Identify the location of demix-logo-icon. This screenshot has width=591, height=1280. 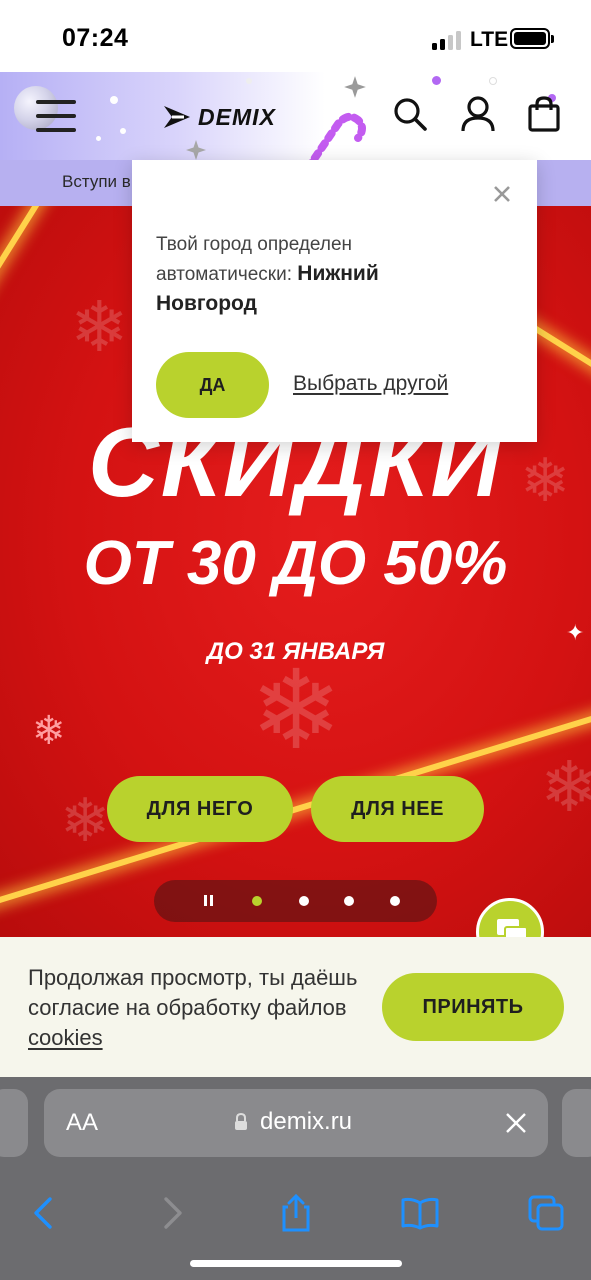
(177, 117).